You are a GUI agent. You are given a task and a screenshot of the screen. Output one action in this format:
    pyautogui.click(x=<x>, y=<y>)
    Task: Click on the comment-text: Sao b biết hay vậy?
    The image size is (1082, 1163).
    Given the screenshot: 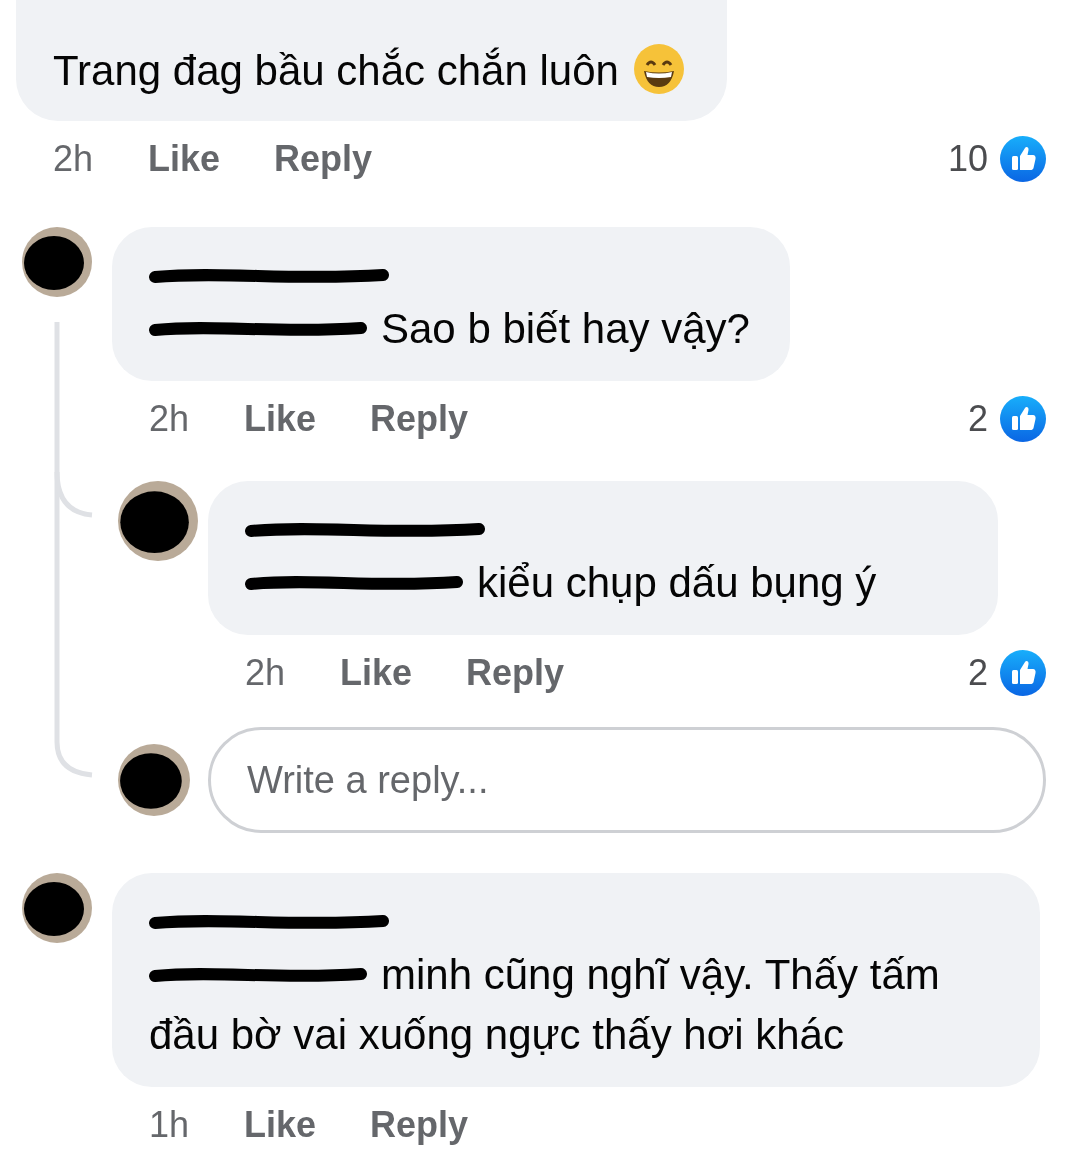 What is the action you would take?
    pyautogui.click(x=565, y=329)
    